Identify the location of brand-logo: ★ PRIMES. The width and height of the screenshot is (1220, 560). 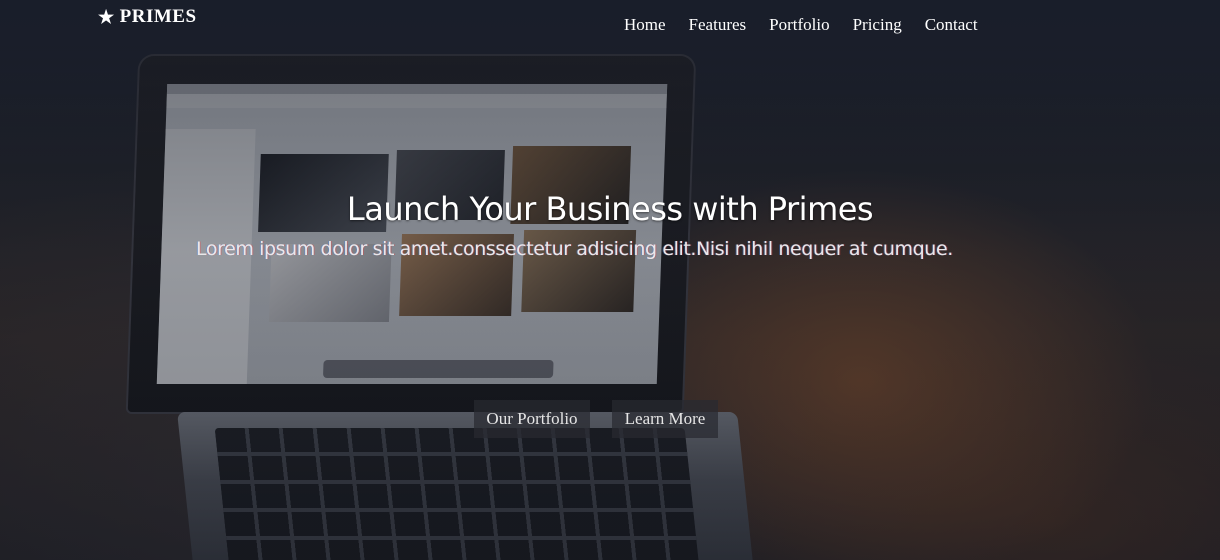
(147, 17).